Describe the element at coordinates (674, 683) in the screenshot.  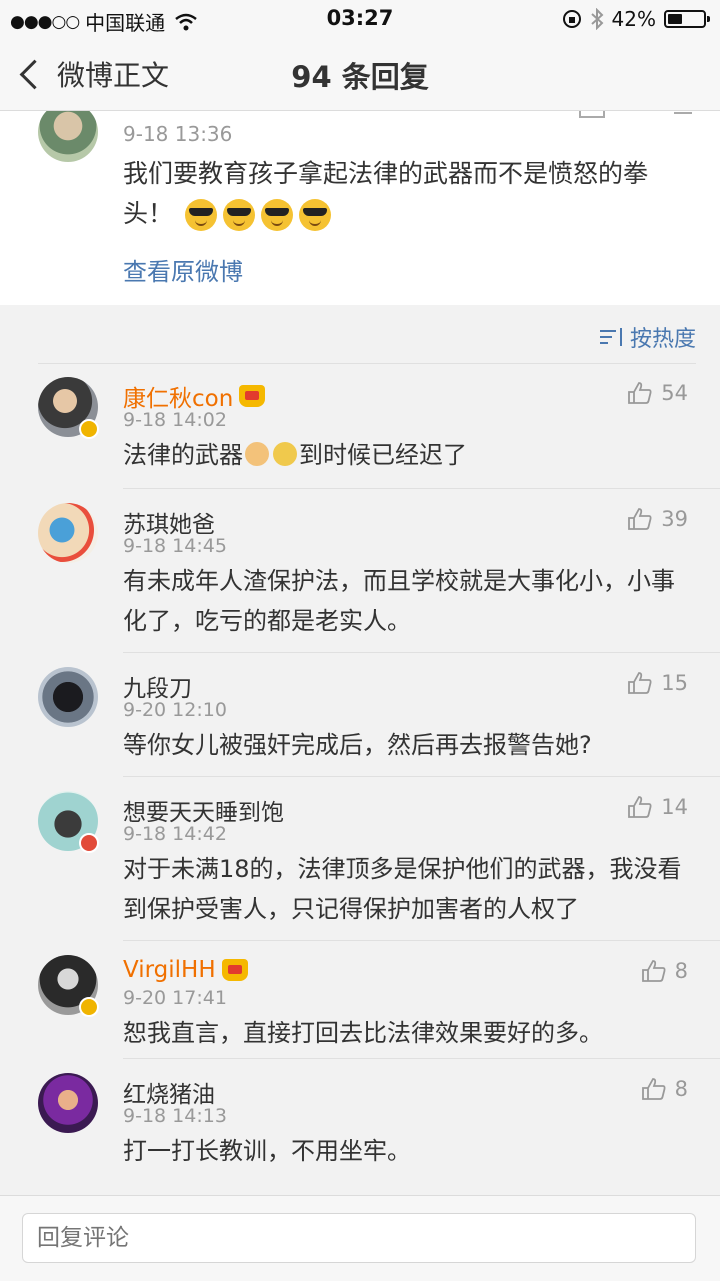
I see `like-count: 15` at that location.